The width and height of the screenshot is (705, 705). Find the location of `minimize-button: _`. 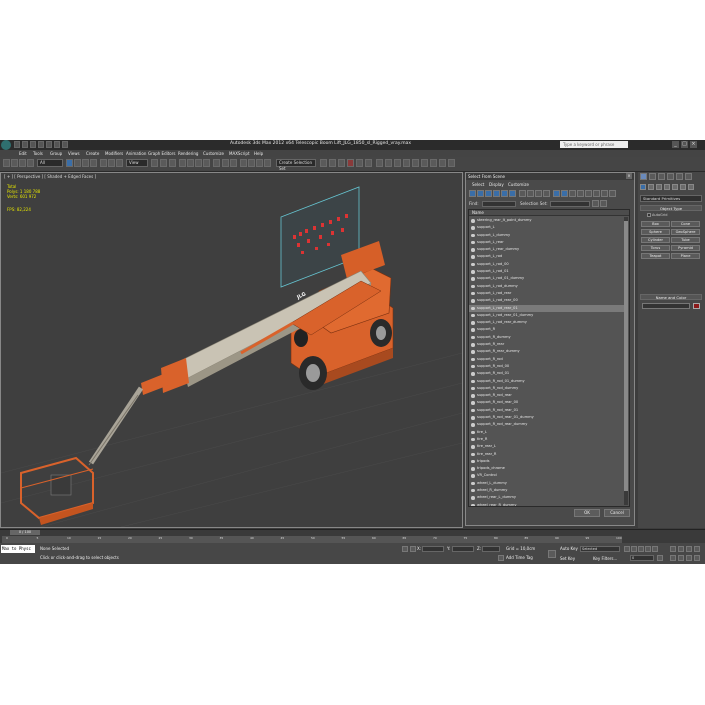

minimize-button: _ is located at coordinates (675, 144).